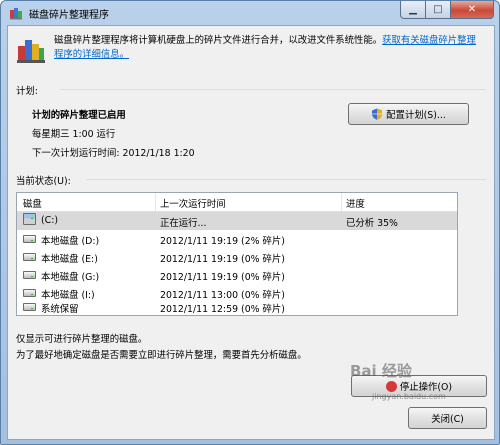 Image resolution: width=500 pixels, height=445 pixels. I want to click on caption-buttons: ▁ □ ✕, so click(447, 10).